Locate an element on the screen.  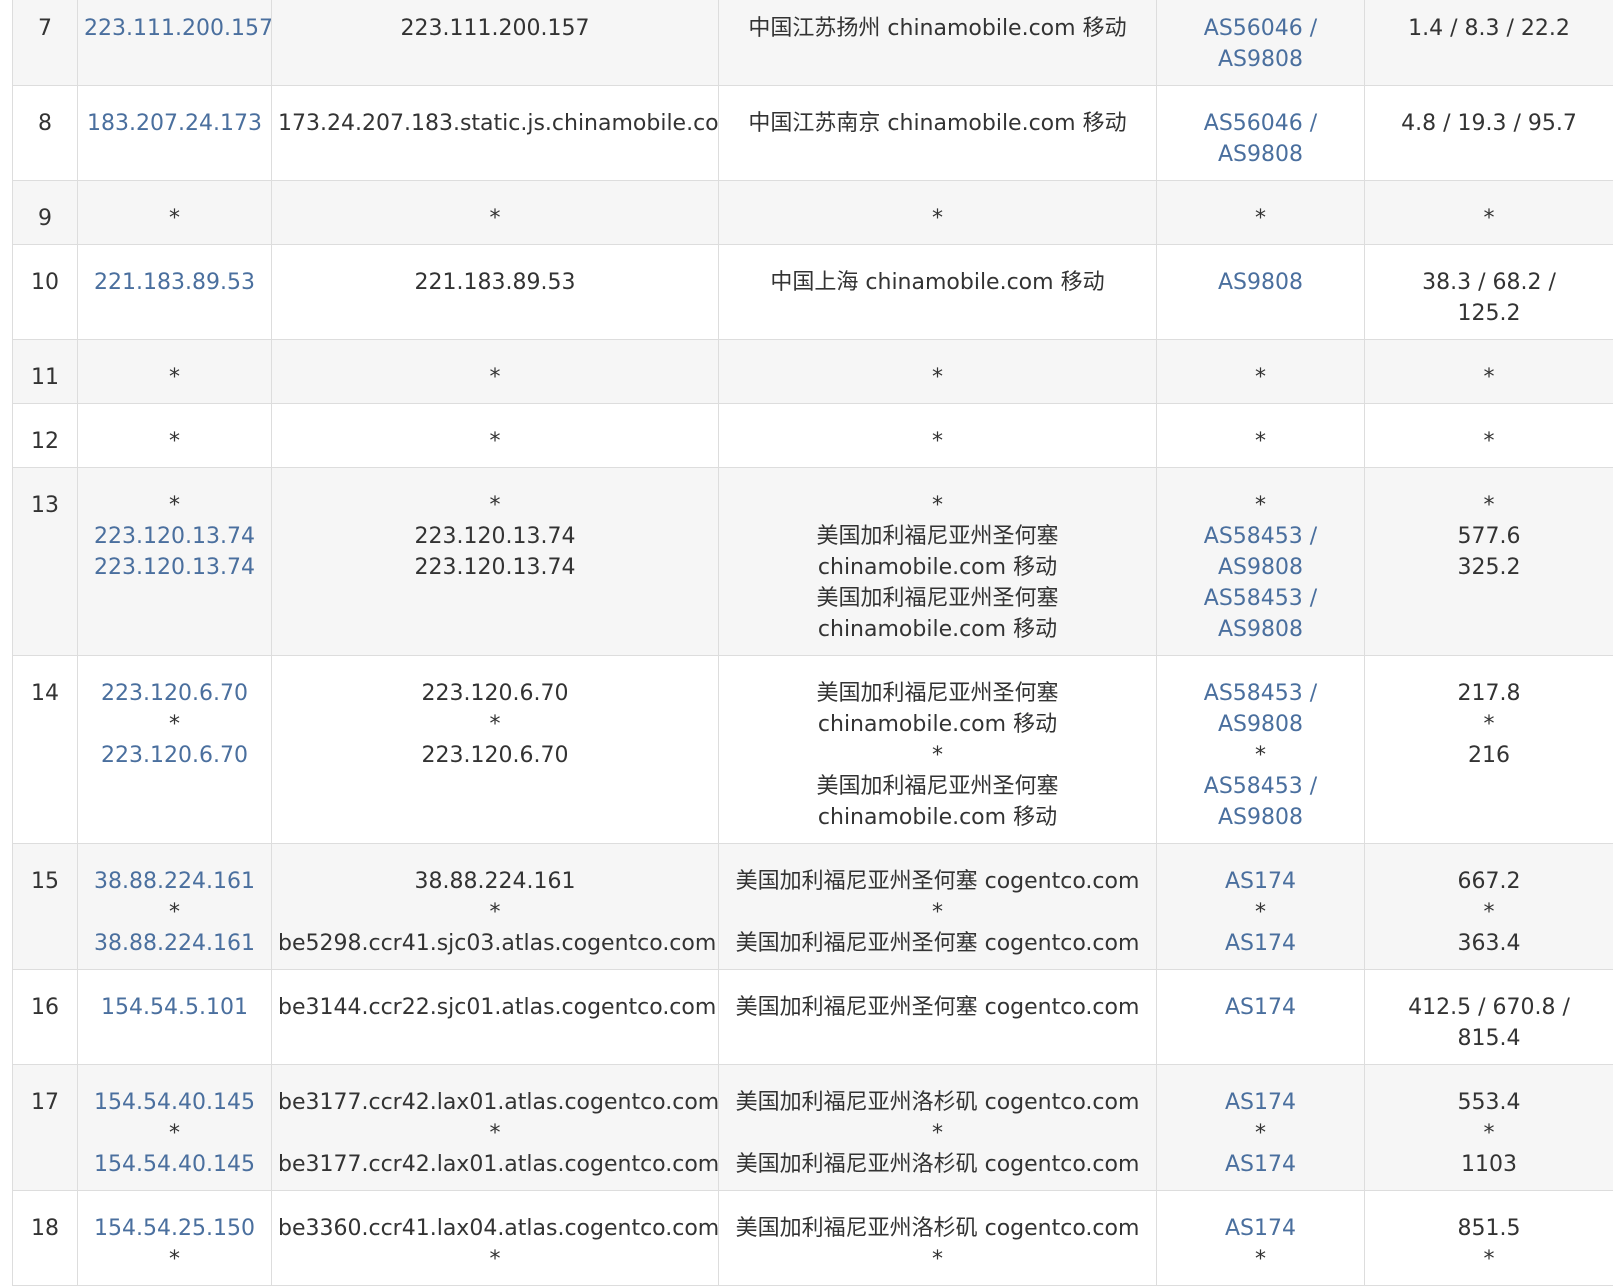
location-cell: 中国上海 chinamobile.com 移动 is located at coordinates (938, 292).